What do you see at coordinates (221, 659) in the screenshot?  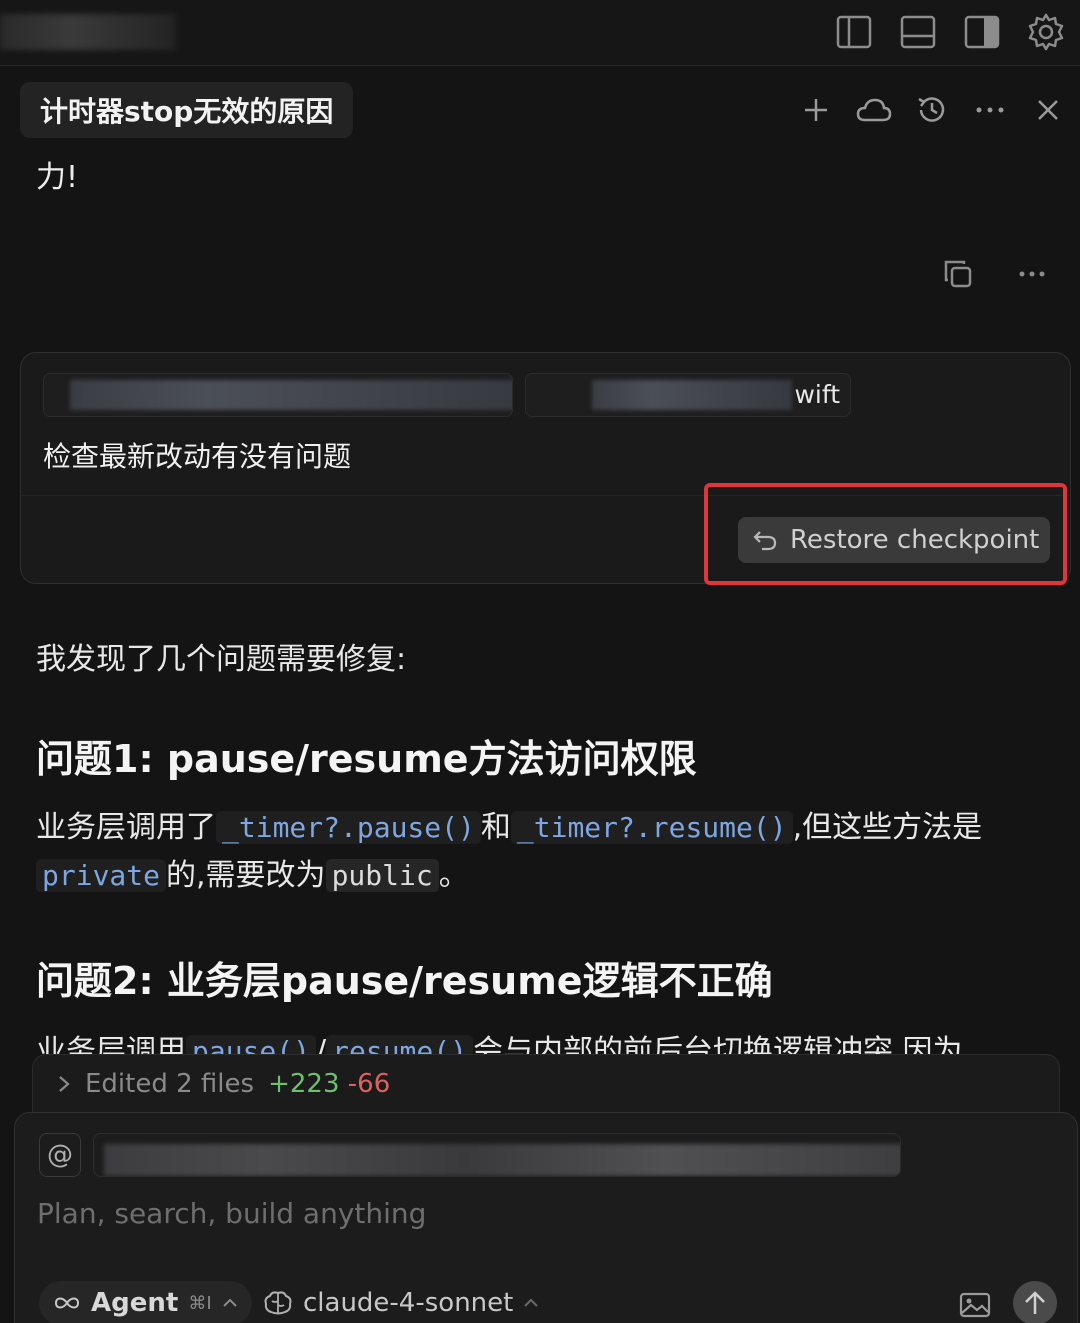 I see `response-intro: 我发现了几个问题需要修复:` at bounding box center [221, 659].